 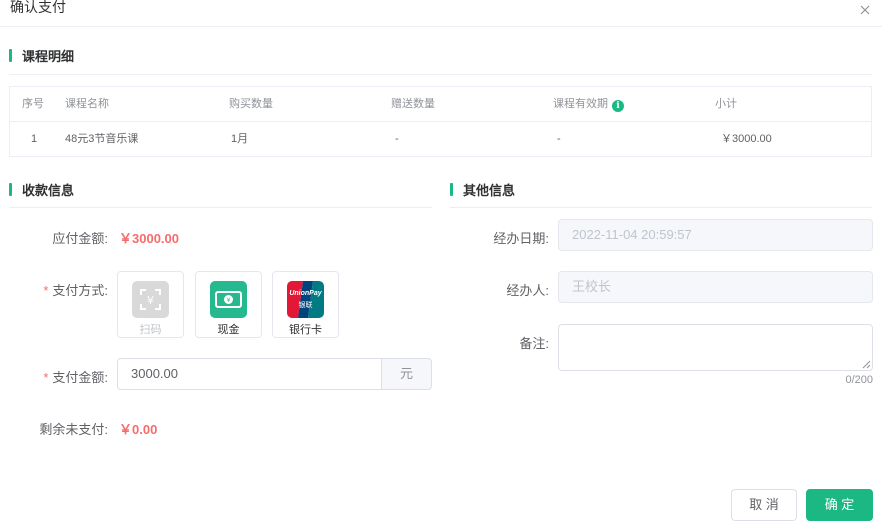 I want to click on dialog-header: 确认支付, so click(x=441, y=13).